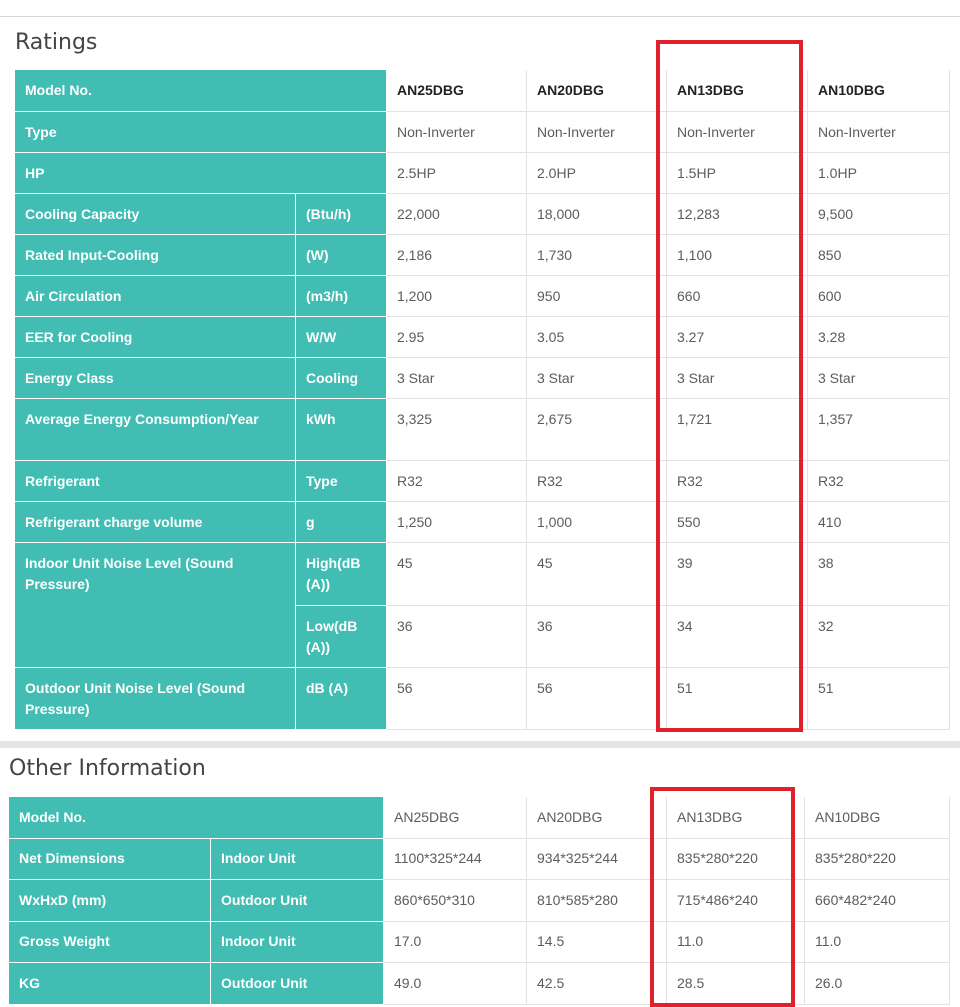 The height and width of the screenshot is (1007, 960). Describe the element at coordinates (879, 255) in the screenshot. I see `spec-value: 850` at that location.